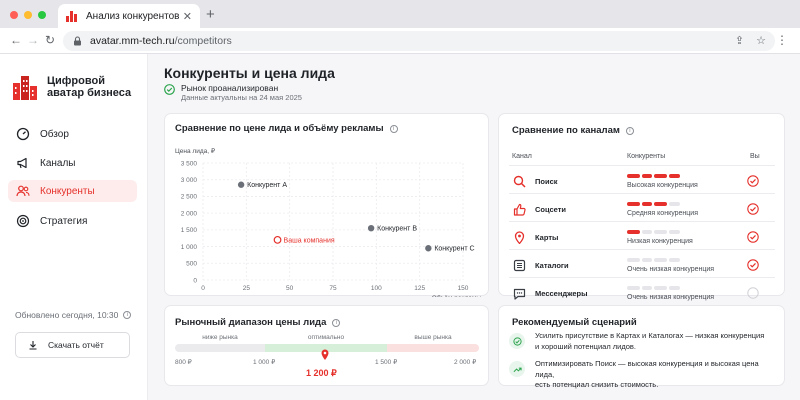  Describe the element at coordinates (23, 221) in the screenshot. I see `target-icon` at that location.